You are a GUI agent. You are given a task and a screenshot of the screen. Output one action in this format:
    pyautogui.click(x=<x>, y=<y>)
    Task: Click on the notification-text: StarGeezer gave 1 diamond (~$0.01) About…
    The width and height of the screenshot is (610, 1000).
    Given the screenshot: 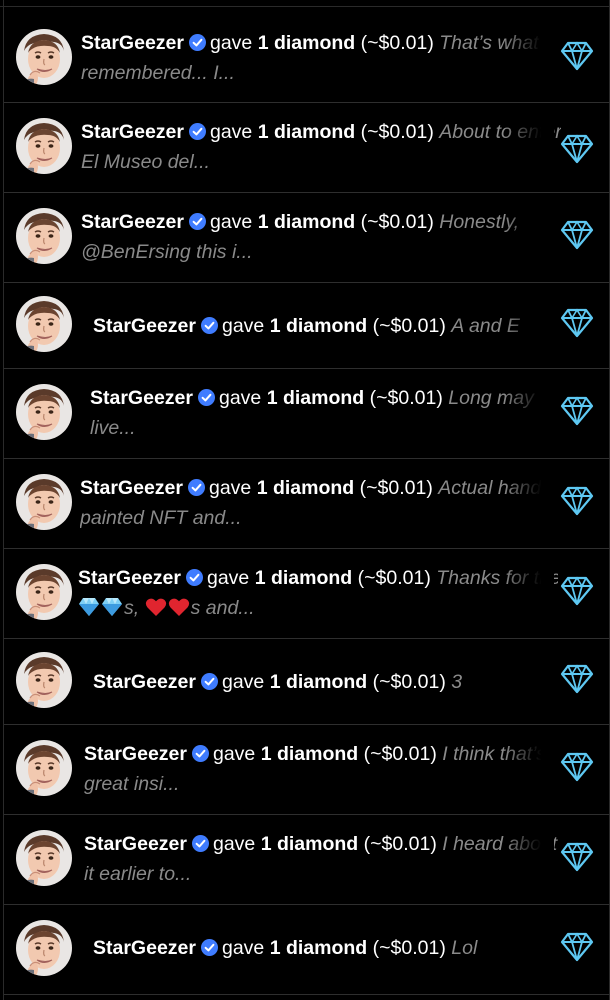 What is the action you would take?
    pyautogui.click(x=321, y=147)
    